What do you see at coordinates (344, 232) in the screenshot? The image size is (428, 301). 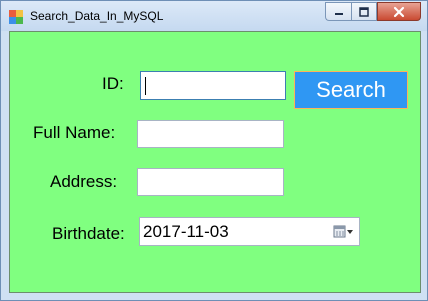 I see `calendar-dropdown-icon` at bounding box center [344, 232].